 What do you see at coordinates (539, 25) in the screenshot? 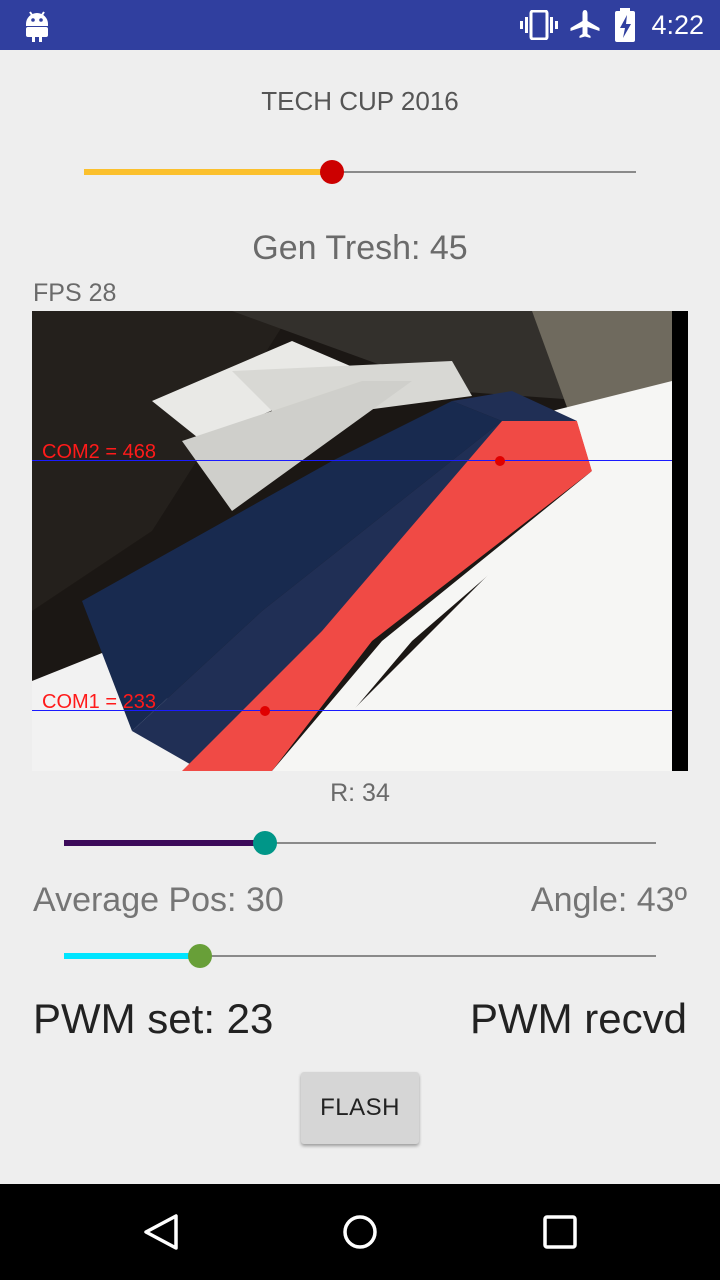
I see `vibrate-icon` at bounding box center [539, 25].